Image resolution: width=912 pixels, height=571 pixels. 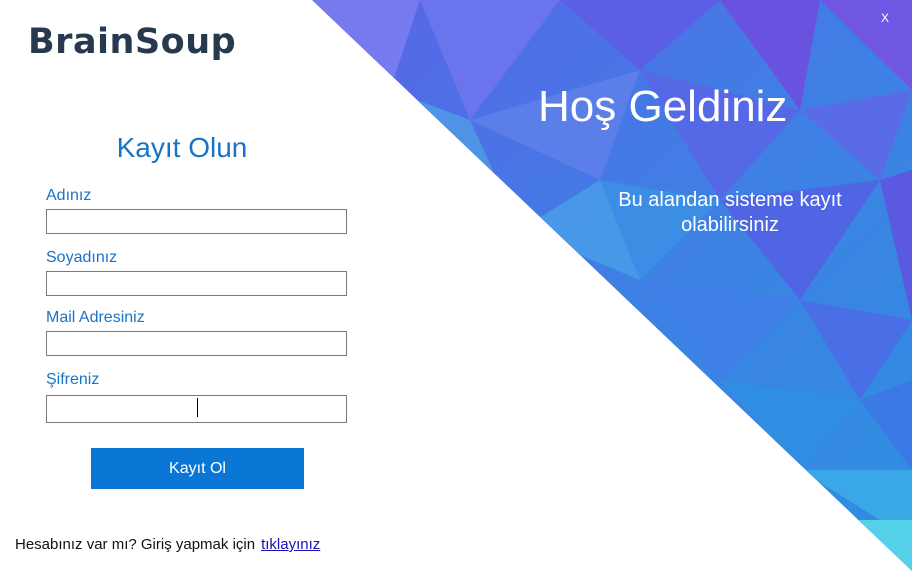 What do you see at coordinates (82, 257) in the screenshot?
I see `last-name-label: Soyadınız` at bounding box center [82, 257].